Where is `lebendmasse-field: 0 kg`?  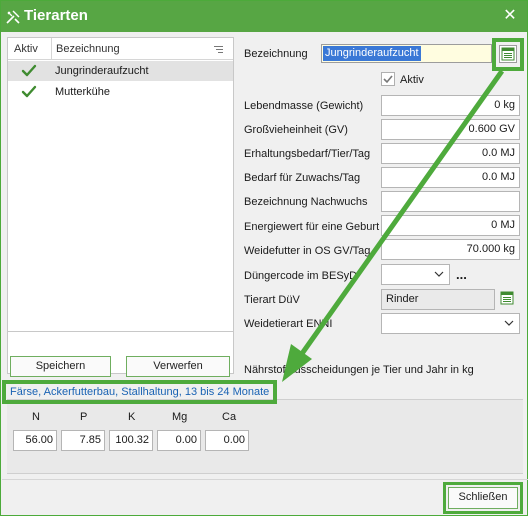
lebendmasse-field: 0 kg is located at coordinates (450, 105).